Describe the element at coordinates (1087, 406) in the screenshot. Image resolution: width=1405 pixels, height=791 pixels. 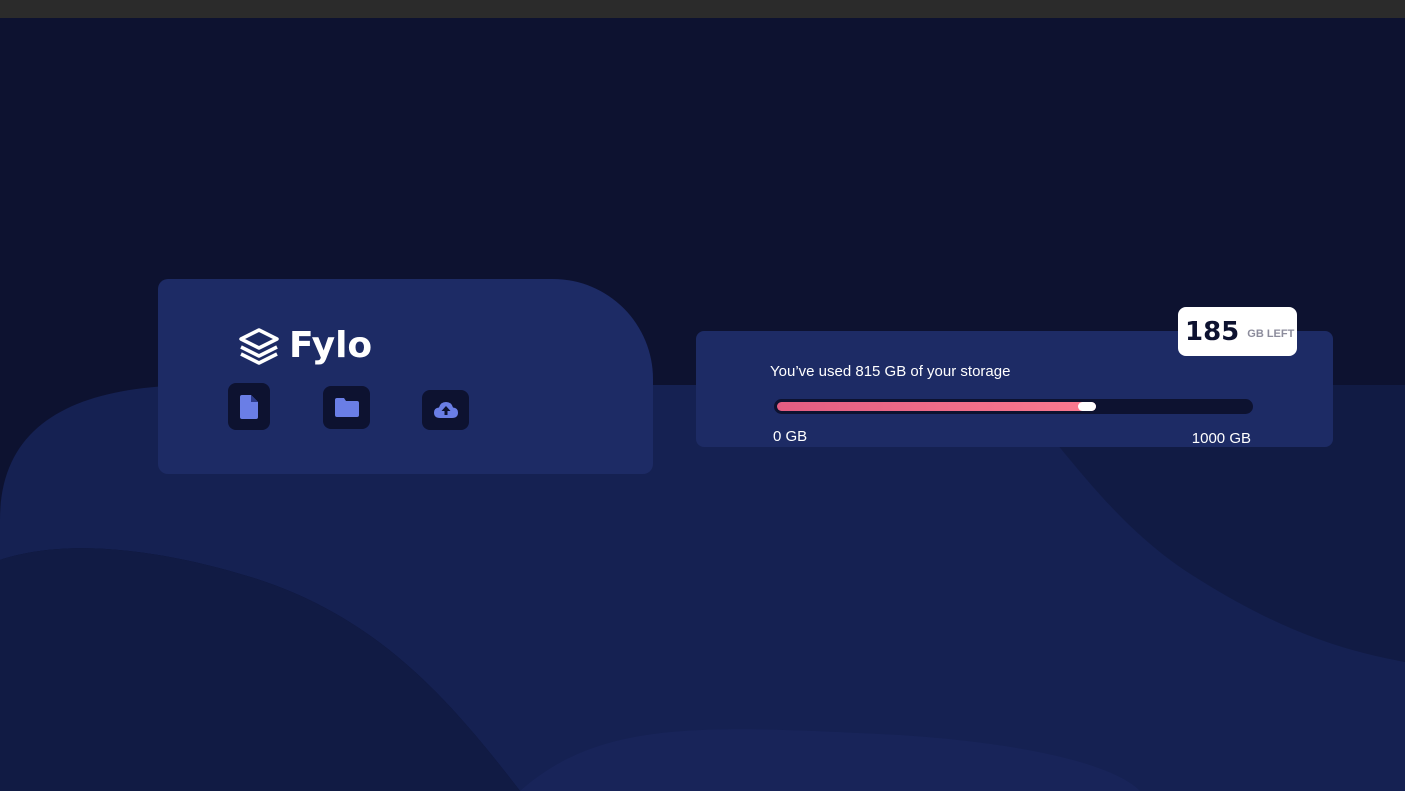
I see `storage-progress-thumb` at that location.